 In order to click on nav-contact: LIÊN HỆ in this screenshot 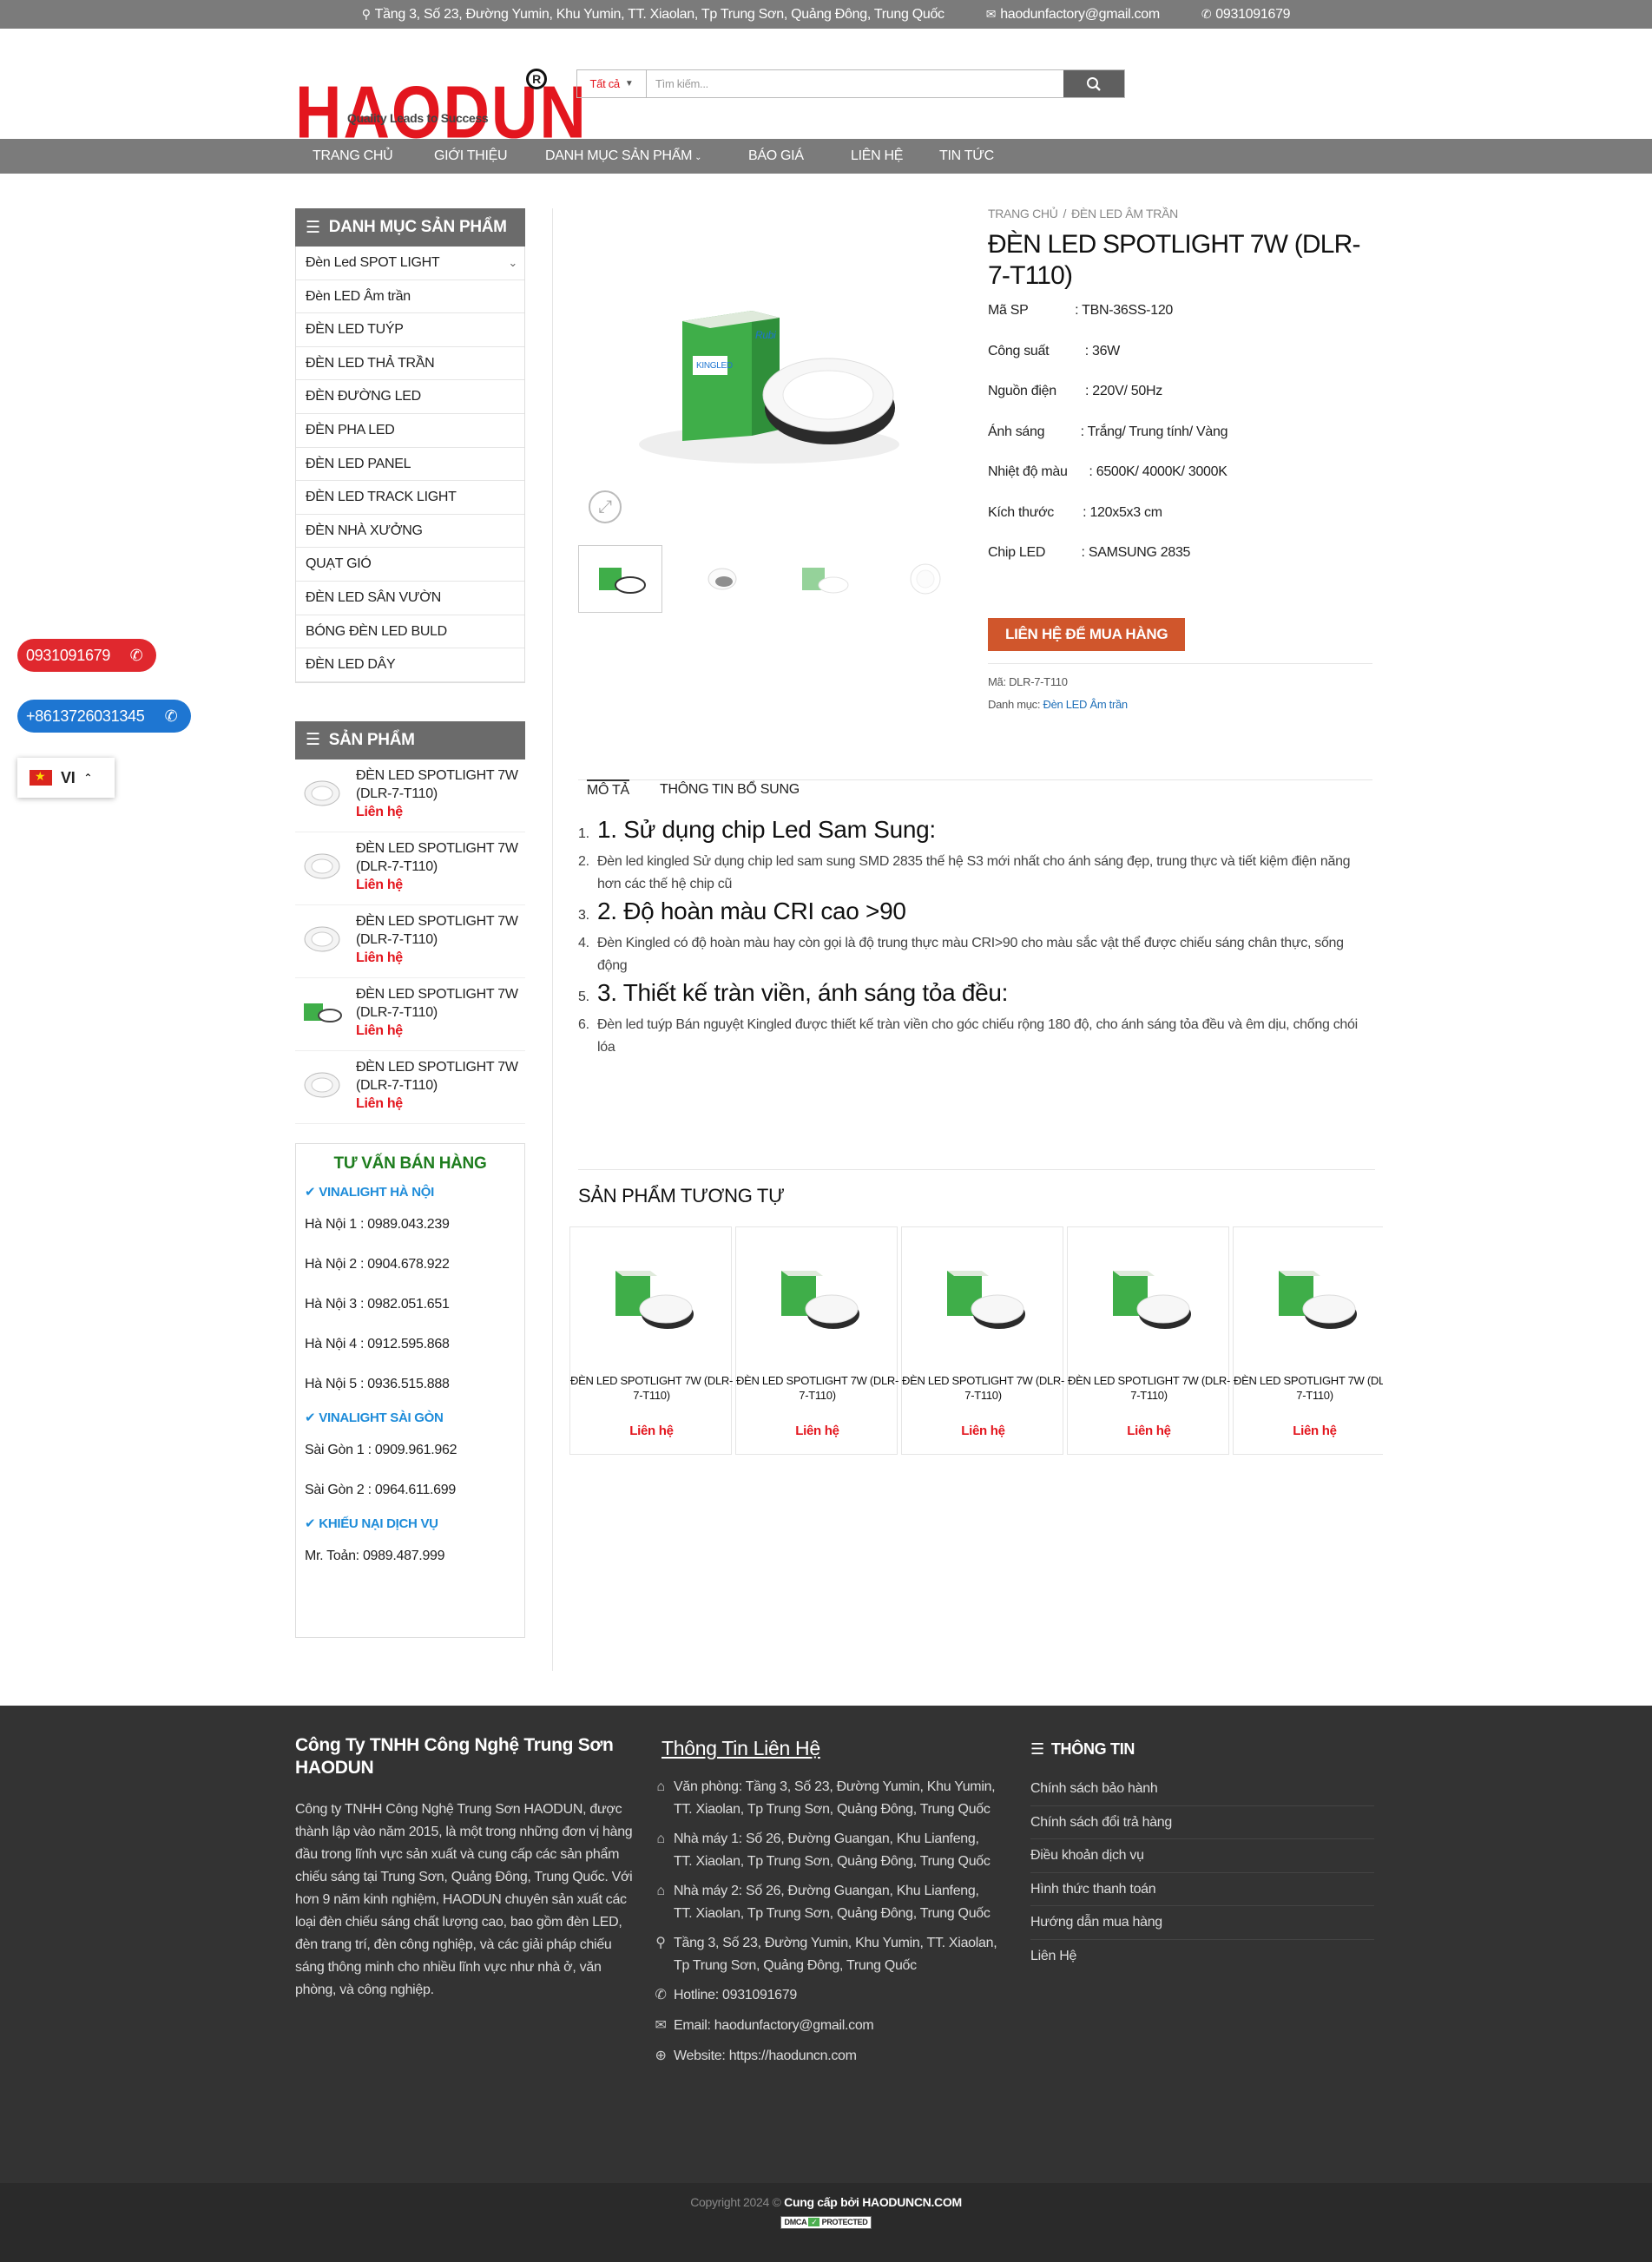, I will do `click(877, 156)`.